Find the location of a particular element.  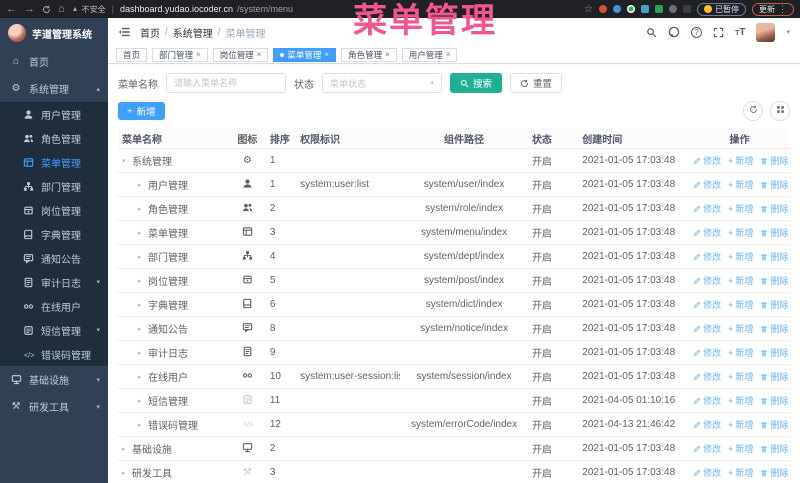

help-icon: ? is located at coordinates (697, 32).